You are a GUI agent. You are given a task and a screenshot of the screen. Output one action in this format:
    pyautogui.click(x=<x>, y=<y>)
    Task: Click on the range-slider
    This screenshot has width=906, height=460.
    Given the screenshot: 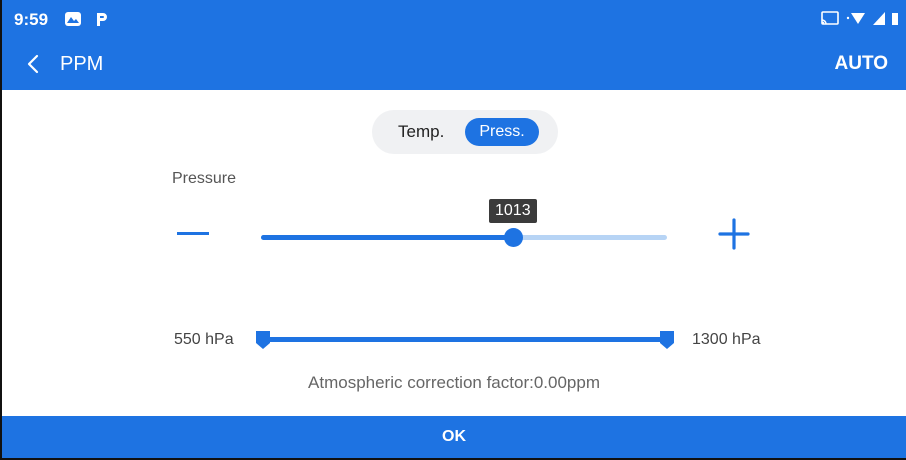 What is the action you would take?
    pyautogui.click(x=465, y=340)
    